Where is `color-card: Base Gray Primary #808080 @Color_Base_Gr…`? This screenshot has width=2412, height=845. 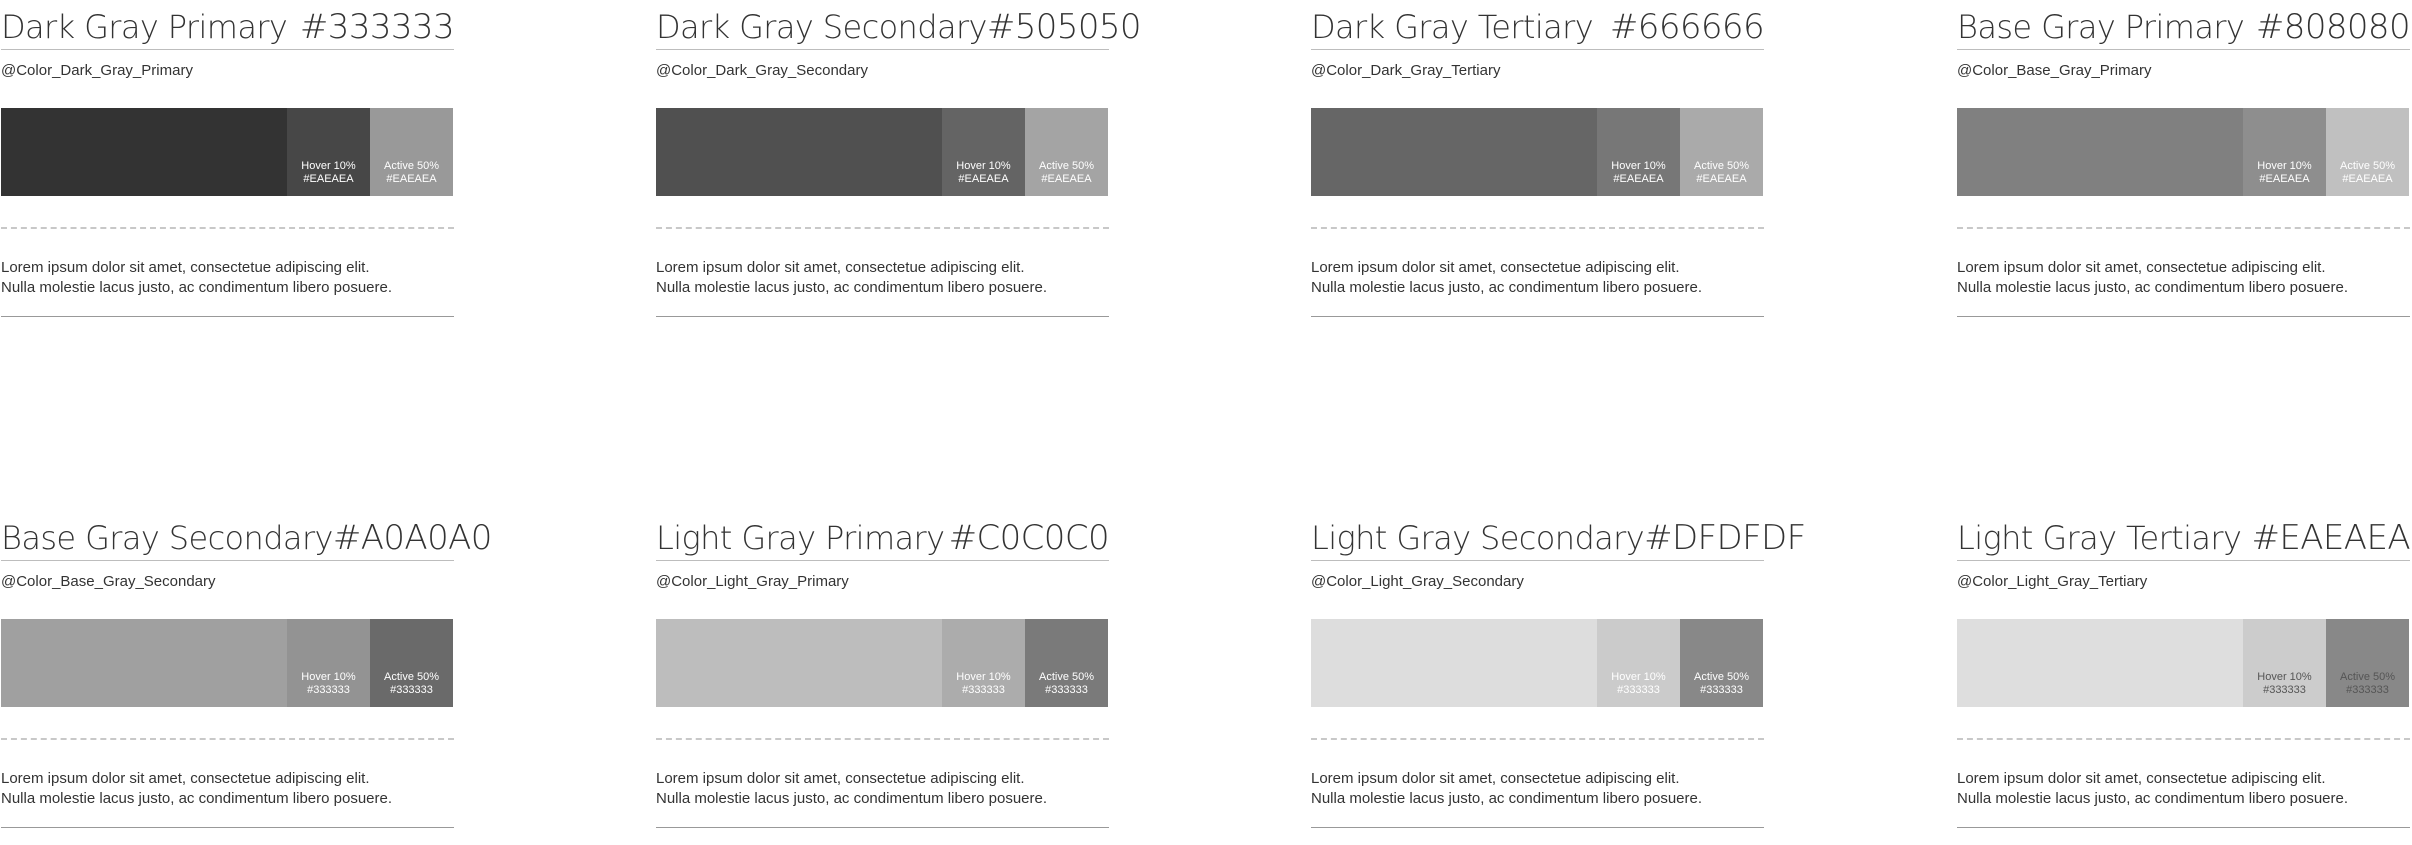
color-card: Base Gray Primary #808080 @Color_Base_Gr… is located at coordinates (2184, 158).